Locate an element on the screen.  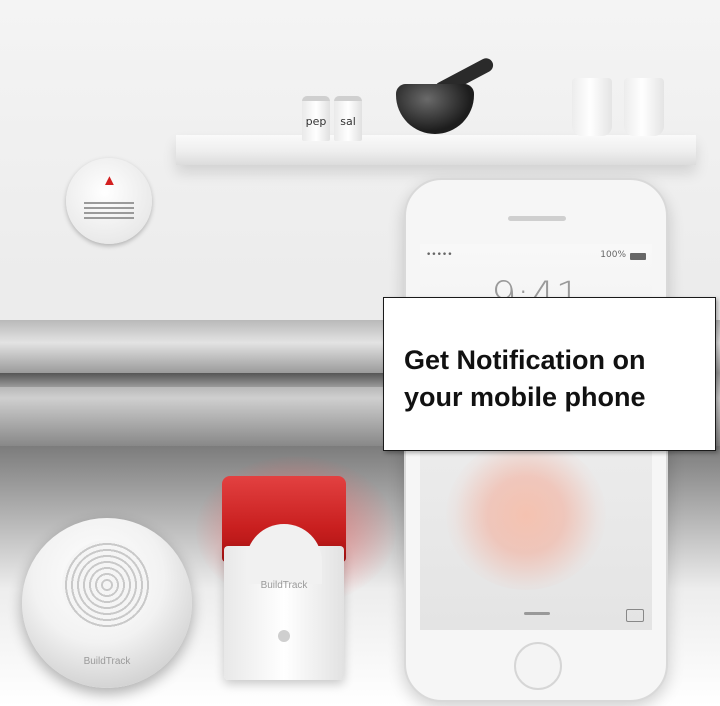
camera-icon is located at coordinates (635, 615).